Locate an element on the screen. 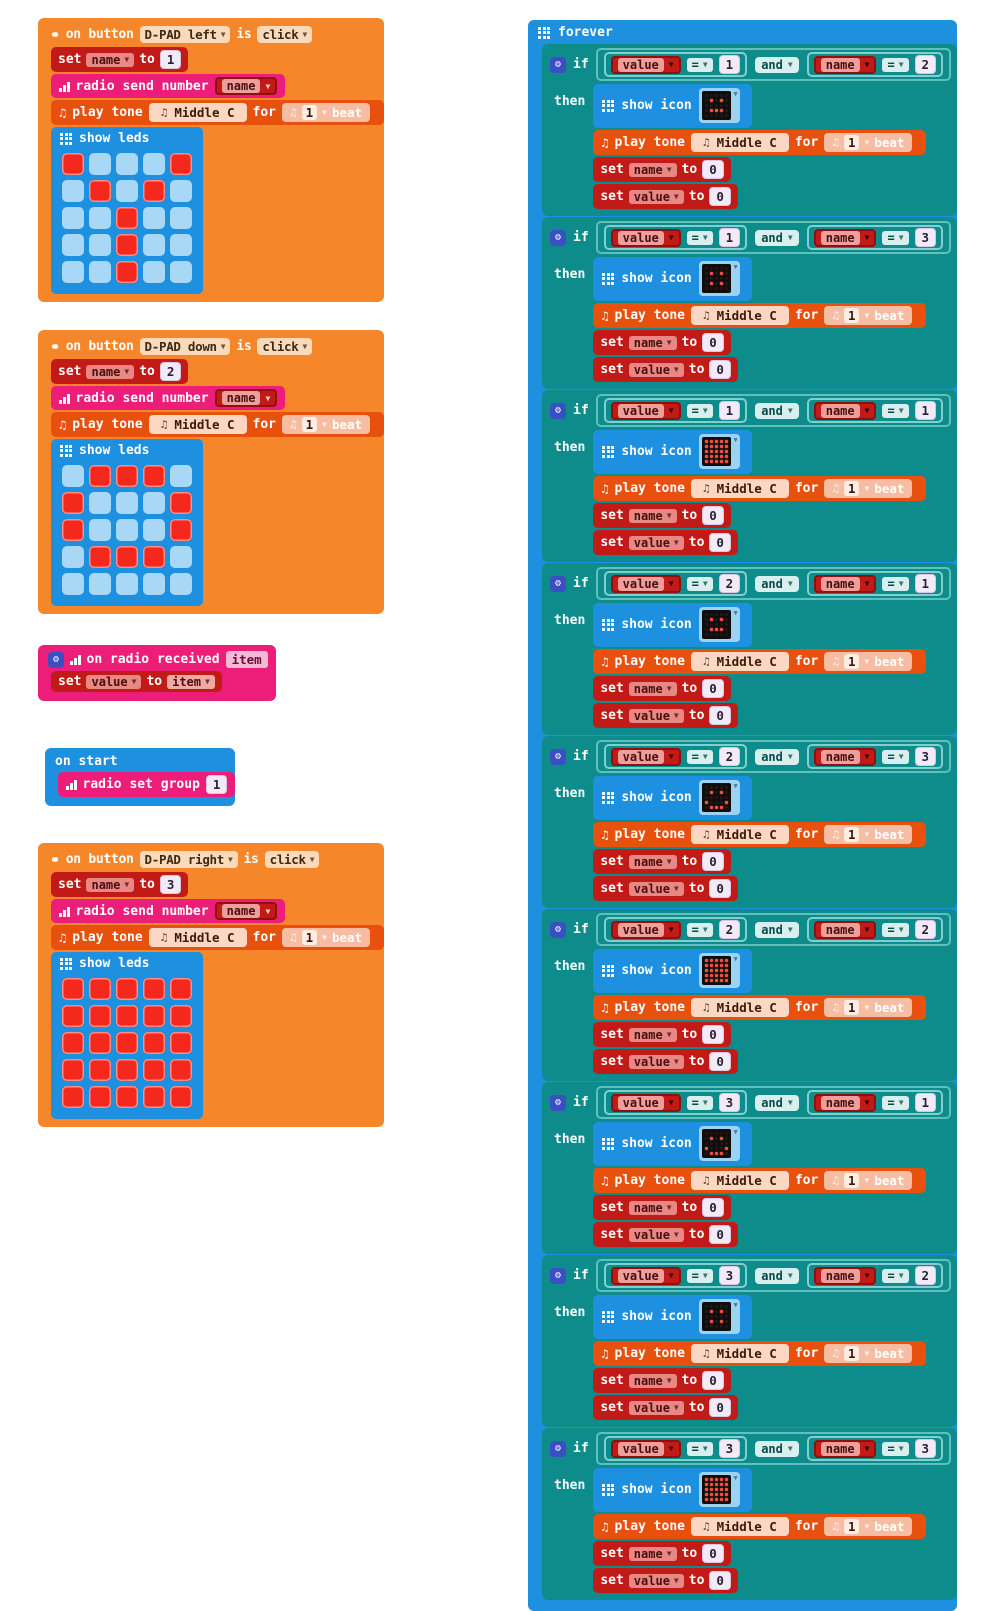 This screenshot has height=1611, width=1000. led-cell-r3-c2 is located at coordinates (100, 530).